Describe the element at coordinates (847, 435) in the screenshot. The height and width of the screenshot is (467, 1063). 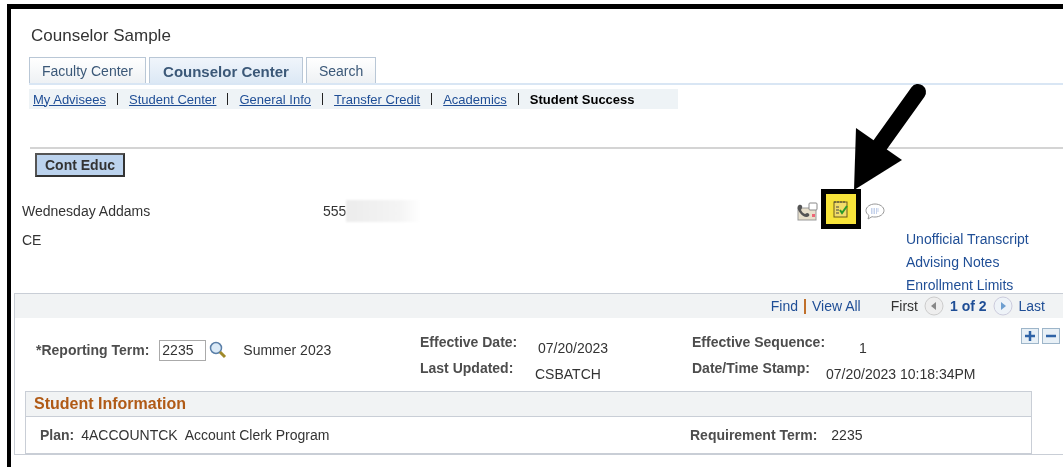
I see `field-value: 2235` at that location.